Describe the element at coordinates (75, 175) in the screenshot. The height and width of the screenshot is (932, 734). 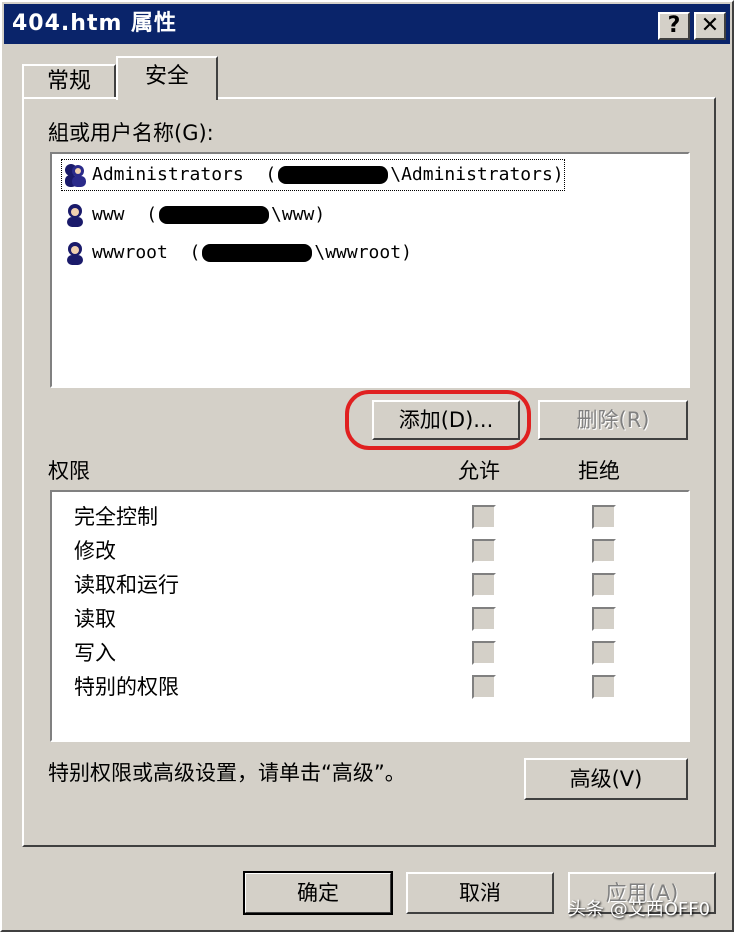
I see `user-group-icon` at that location.